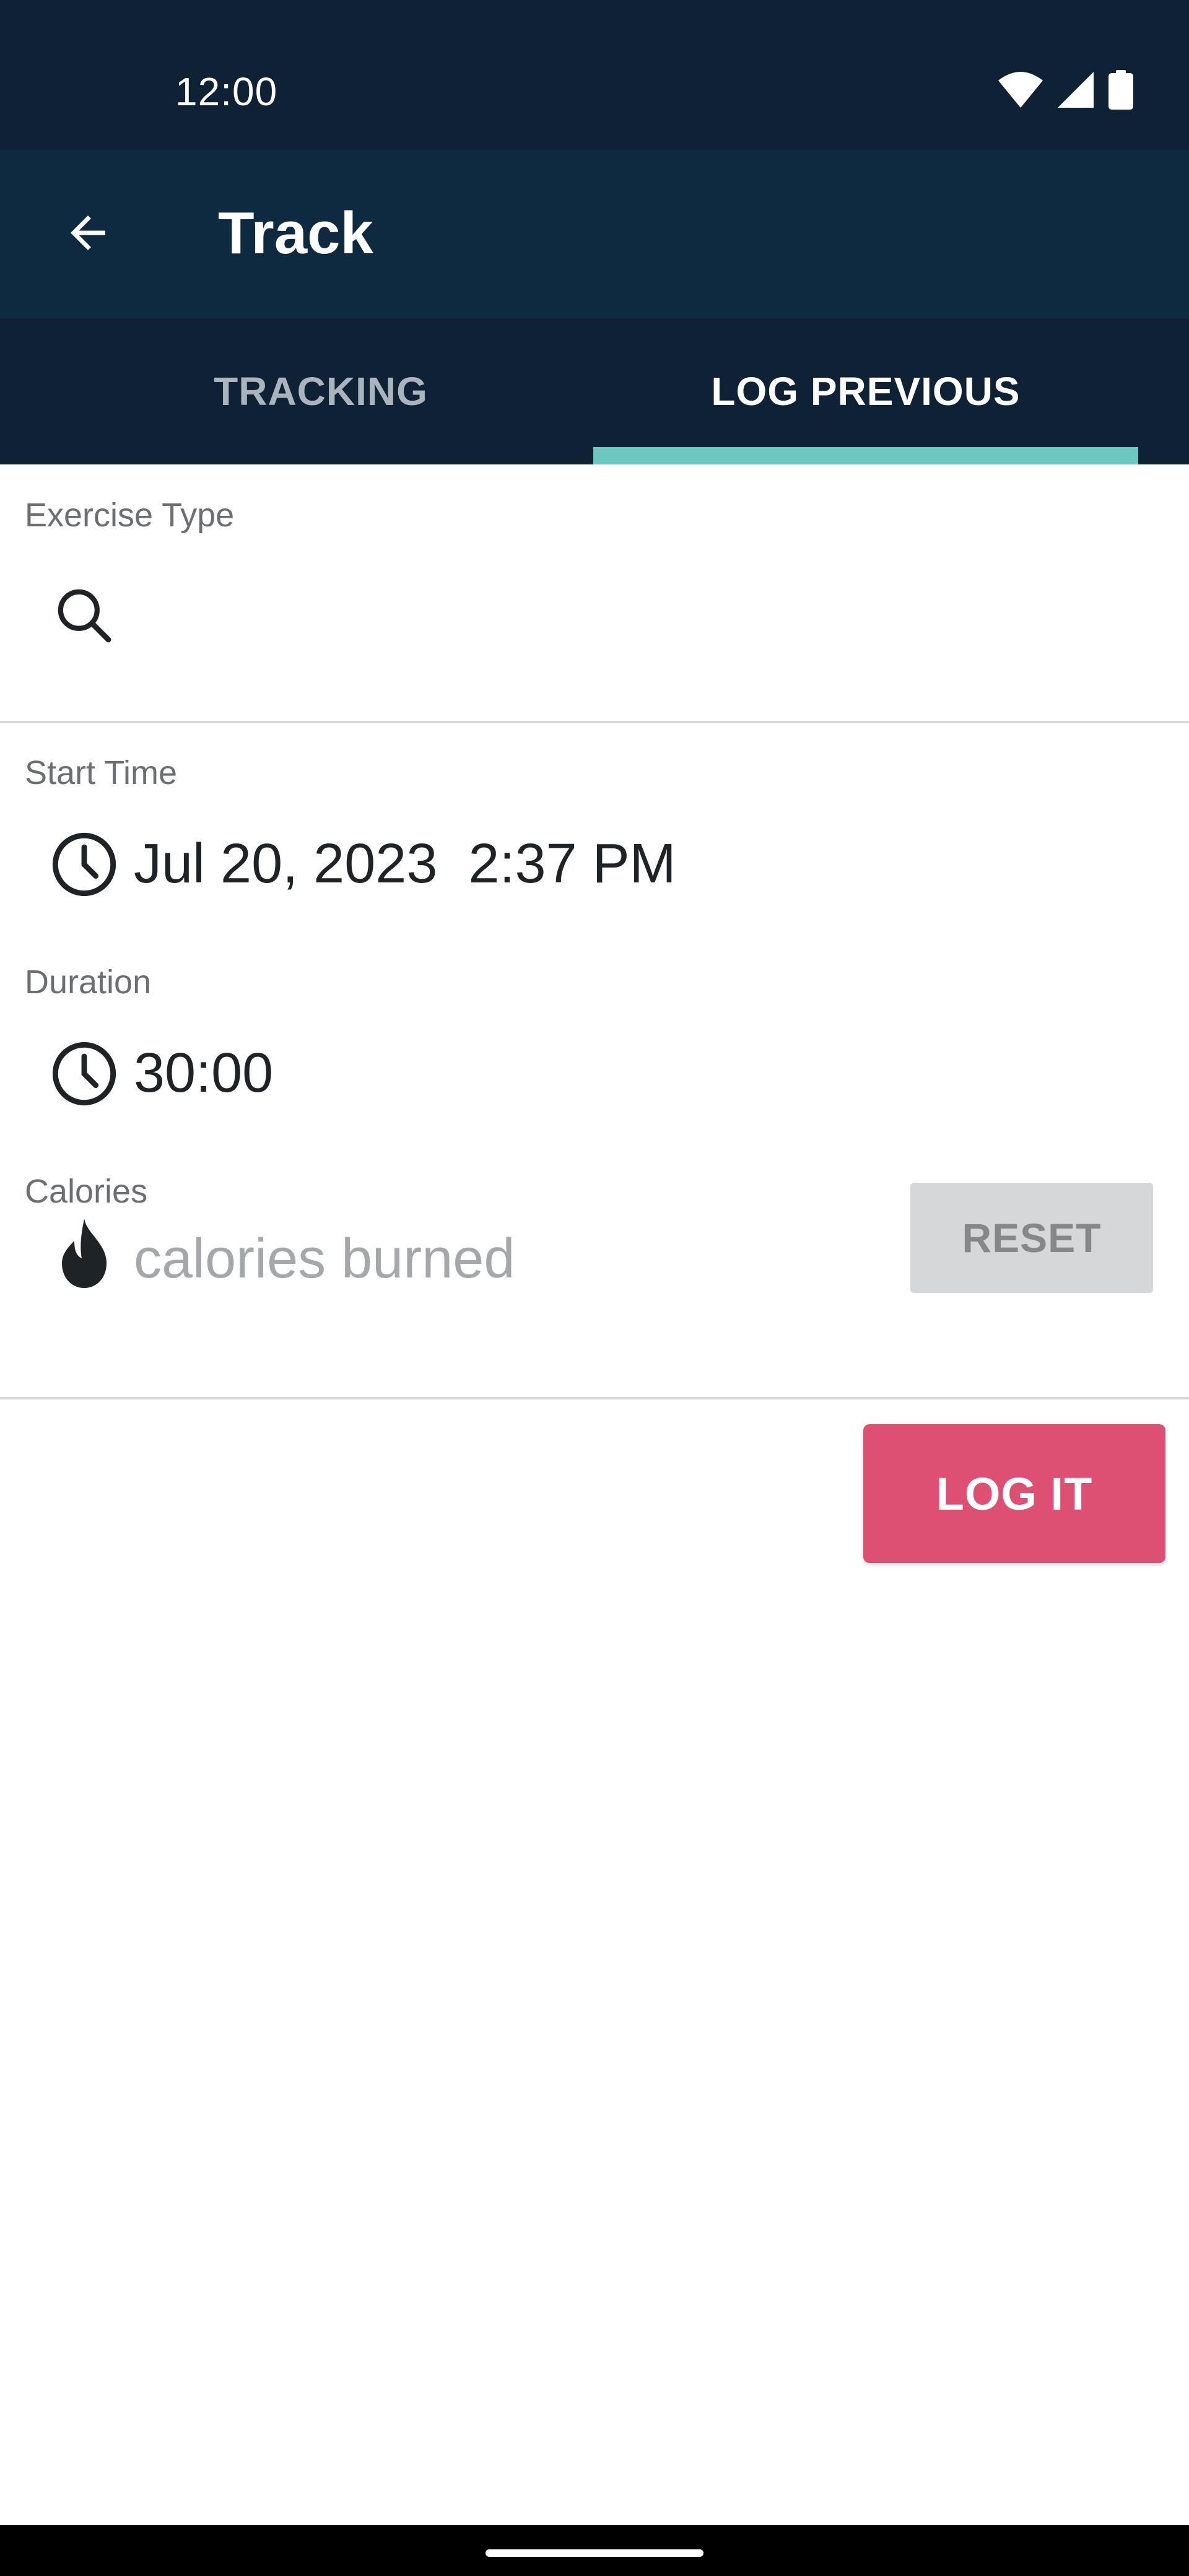 Image resolution: width=1189 pixels, height=2576 pixels. What do you see at coordinates (320, 391) in the screenshot?
I see `tab-tracking: TRACKING` at bounding box center [320, 391].